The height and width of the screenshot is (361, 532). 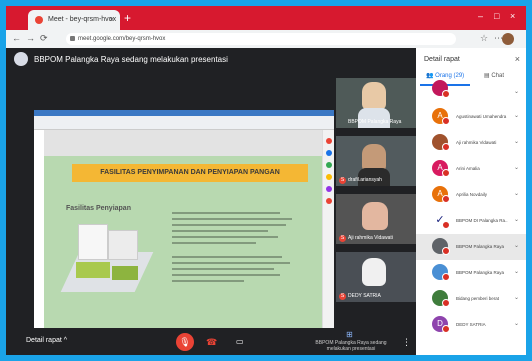 I want to click on microphone-off-button: 🎙, so click(x=185, y=342).